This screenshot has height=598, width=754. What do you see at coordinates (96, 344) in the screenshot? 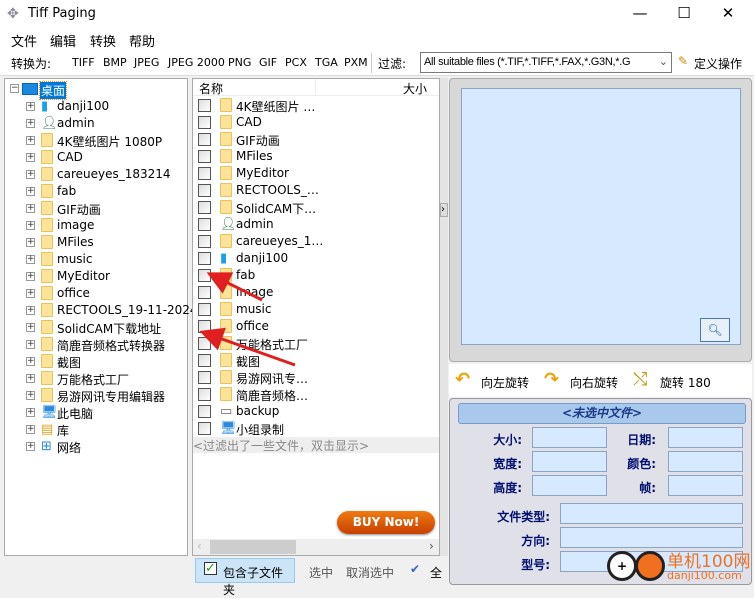
I see `tree-item: + 简鹿音频格式转换器` at bounding box center [96, 344].